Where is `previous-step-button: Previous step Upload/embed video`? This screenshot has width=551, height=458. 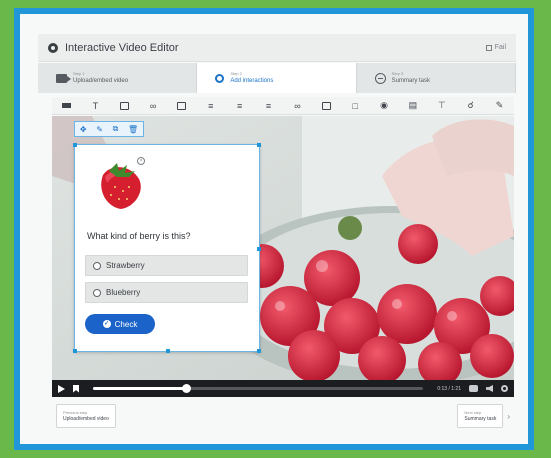
previous-step-button: Previous step Upload/embed video is located at coordinates (86, 416).